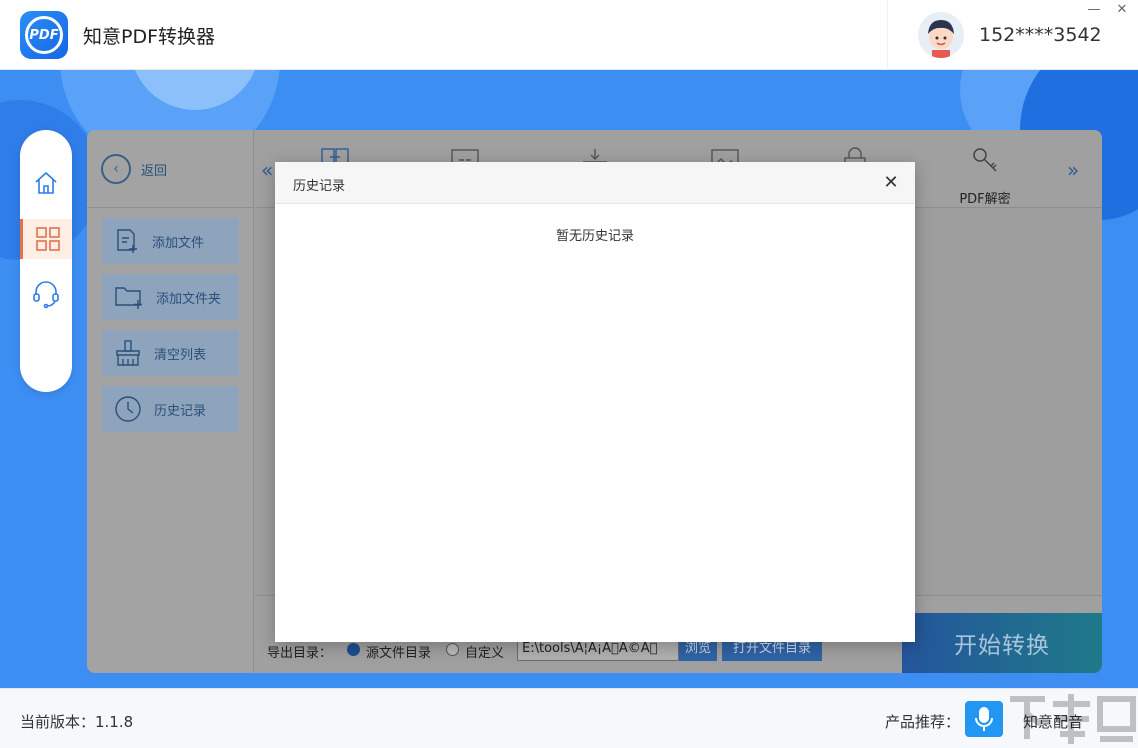 This screenshot has width=1138, height=748. What do you see at coordinates (1073, 170) in the screenshot?
I see `toolbar-next-button: »` at bounding box center [1073, 170].